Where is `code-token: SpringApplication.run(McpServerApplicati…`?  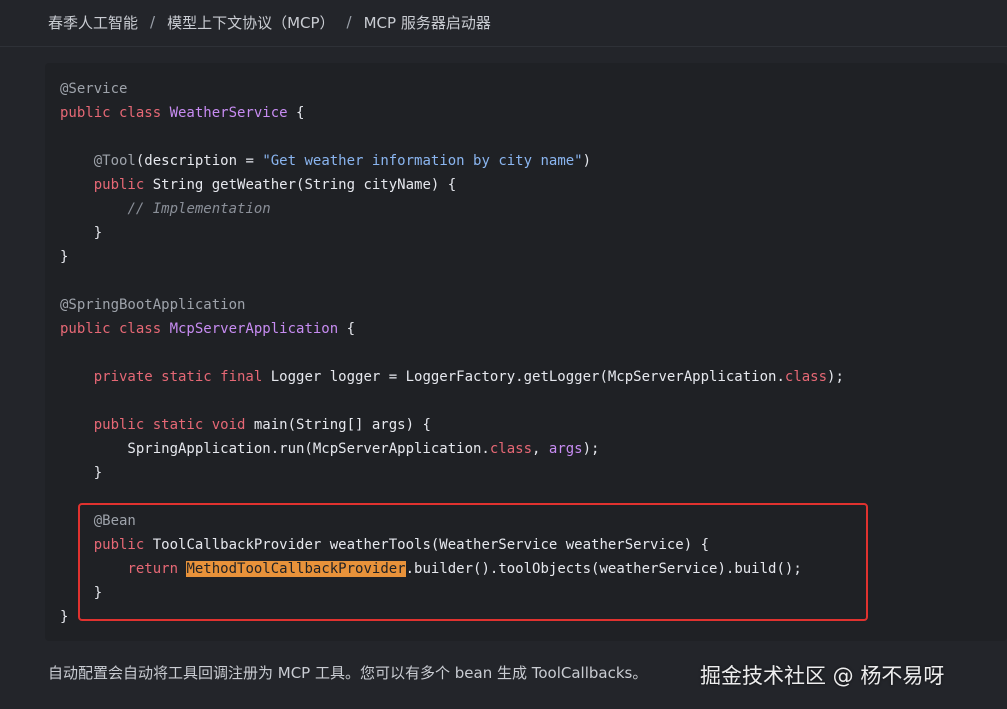
code-token: SpringApplication.run(McpServerApplicati… is located at coordinates (275, 449).